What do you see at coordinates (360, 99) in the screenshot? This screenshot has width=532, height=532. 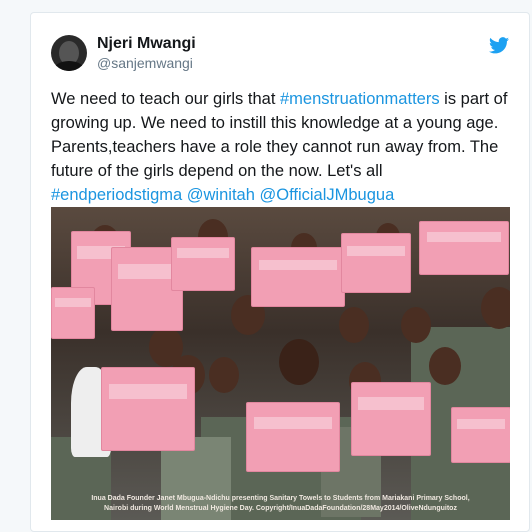 I see `hashtag-menstruationmatters: #menstruationmatters` at bounding box center [360, 99].